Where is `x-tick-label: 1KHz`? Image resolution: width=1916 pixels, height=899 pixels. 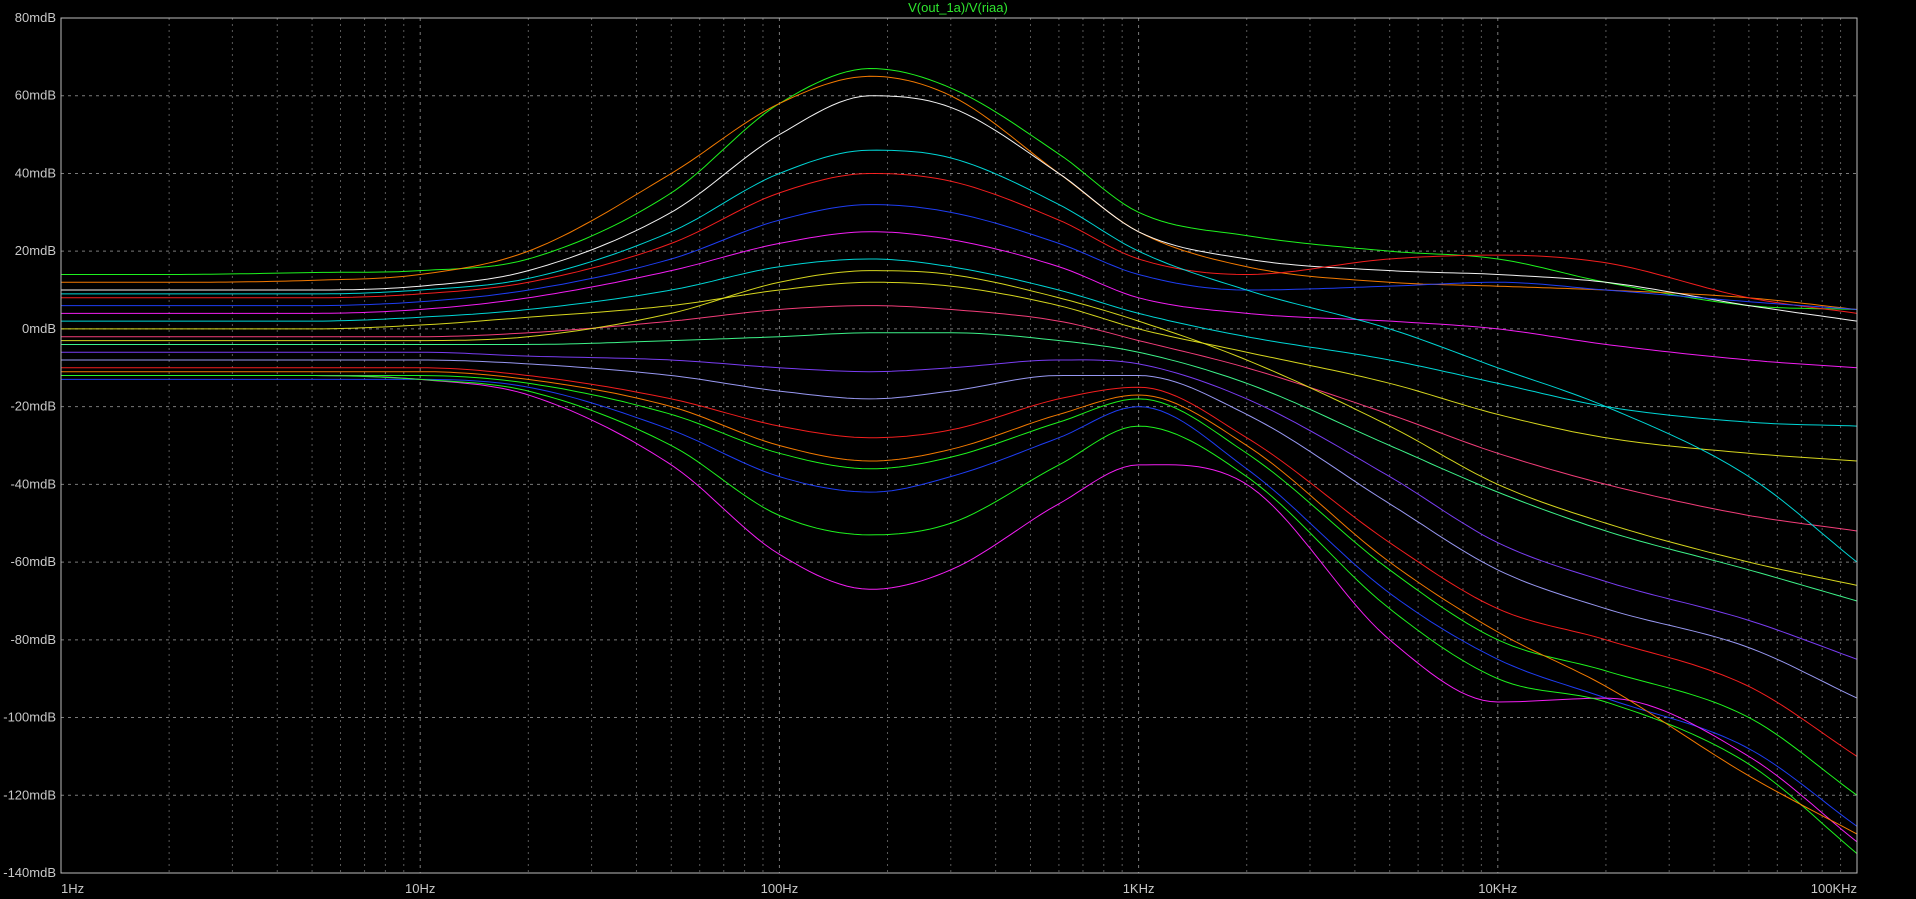
x-tick-label: 1KHz is located at coordinates (1139, 888).